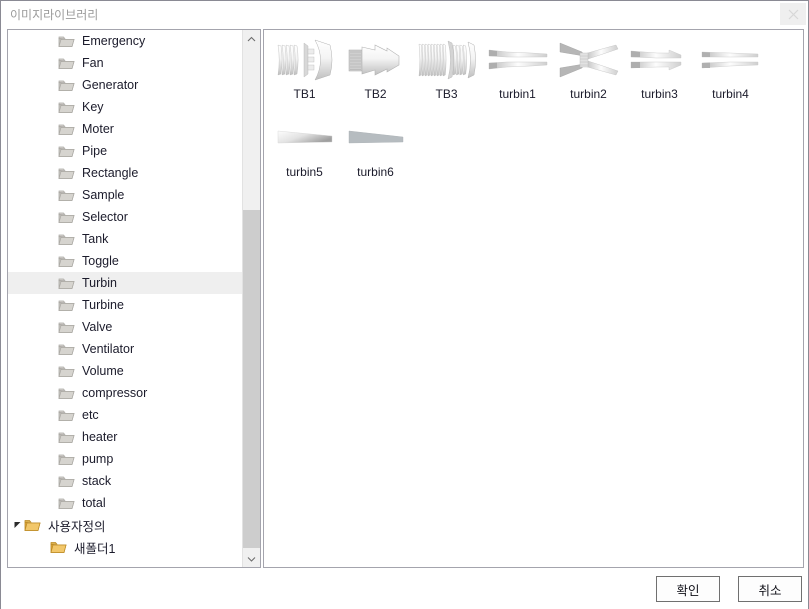 Image resolution: width=809 pixels, height=609 pixels. Describe the element at coordinates (659, 73) in the screenshot. I see `thumbnail-item: turbin3` at that location.